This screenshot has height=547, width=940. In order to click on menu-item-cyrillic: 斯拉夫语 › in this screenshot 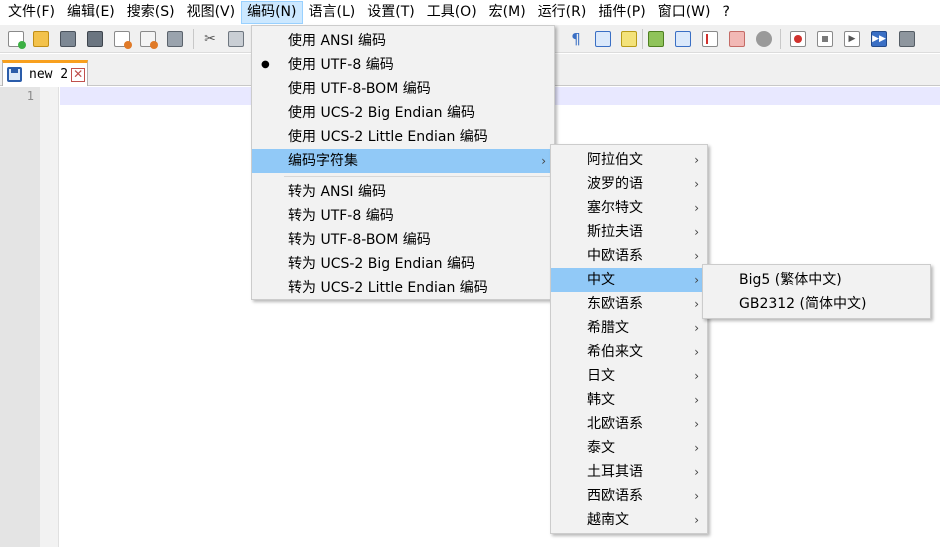, I will do `click(629, 232)`.